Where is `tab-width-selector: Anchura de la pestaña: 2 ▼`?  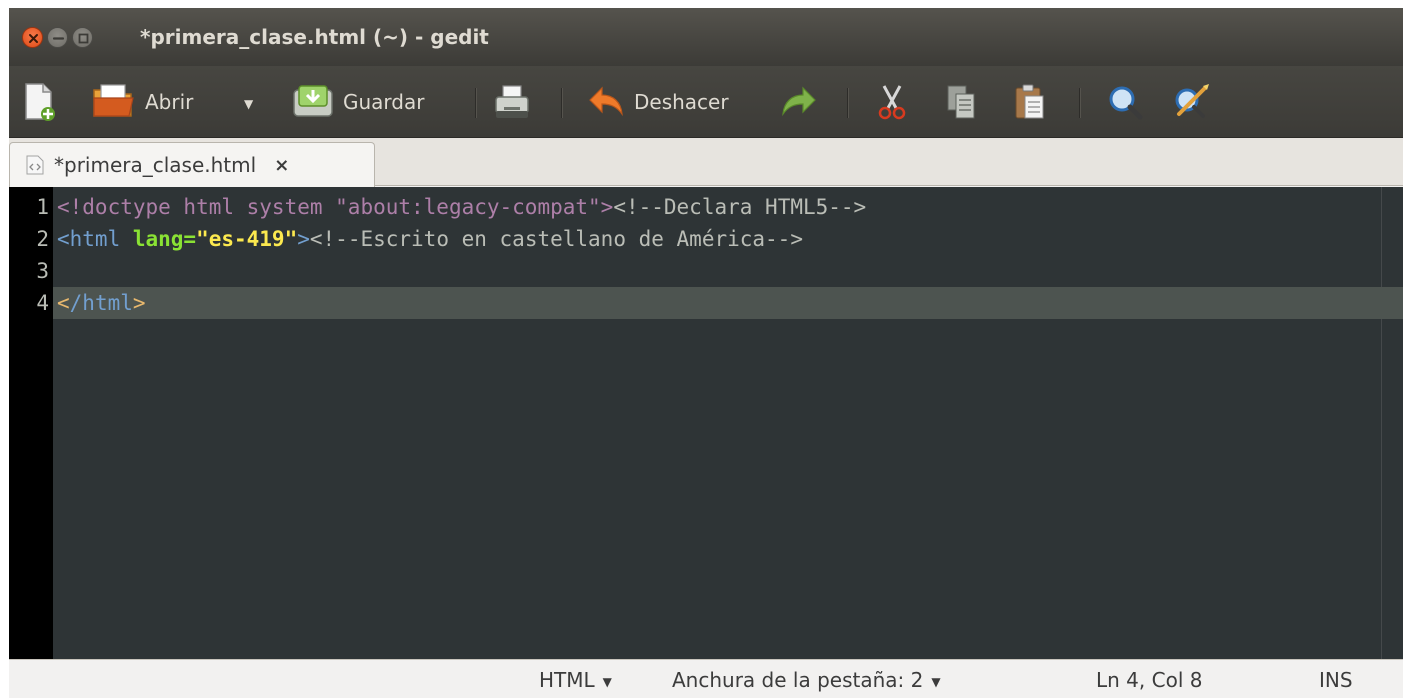 tab-width-selector: Anchura de la pestaña: 2 ▼ is located at coordinates (806, 680).